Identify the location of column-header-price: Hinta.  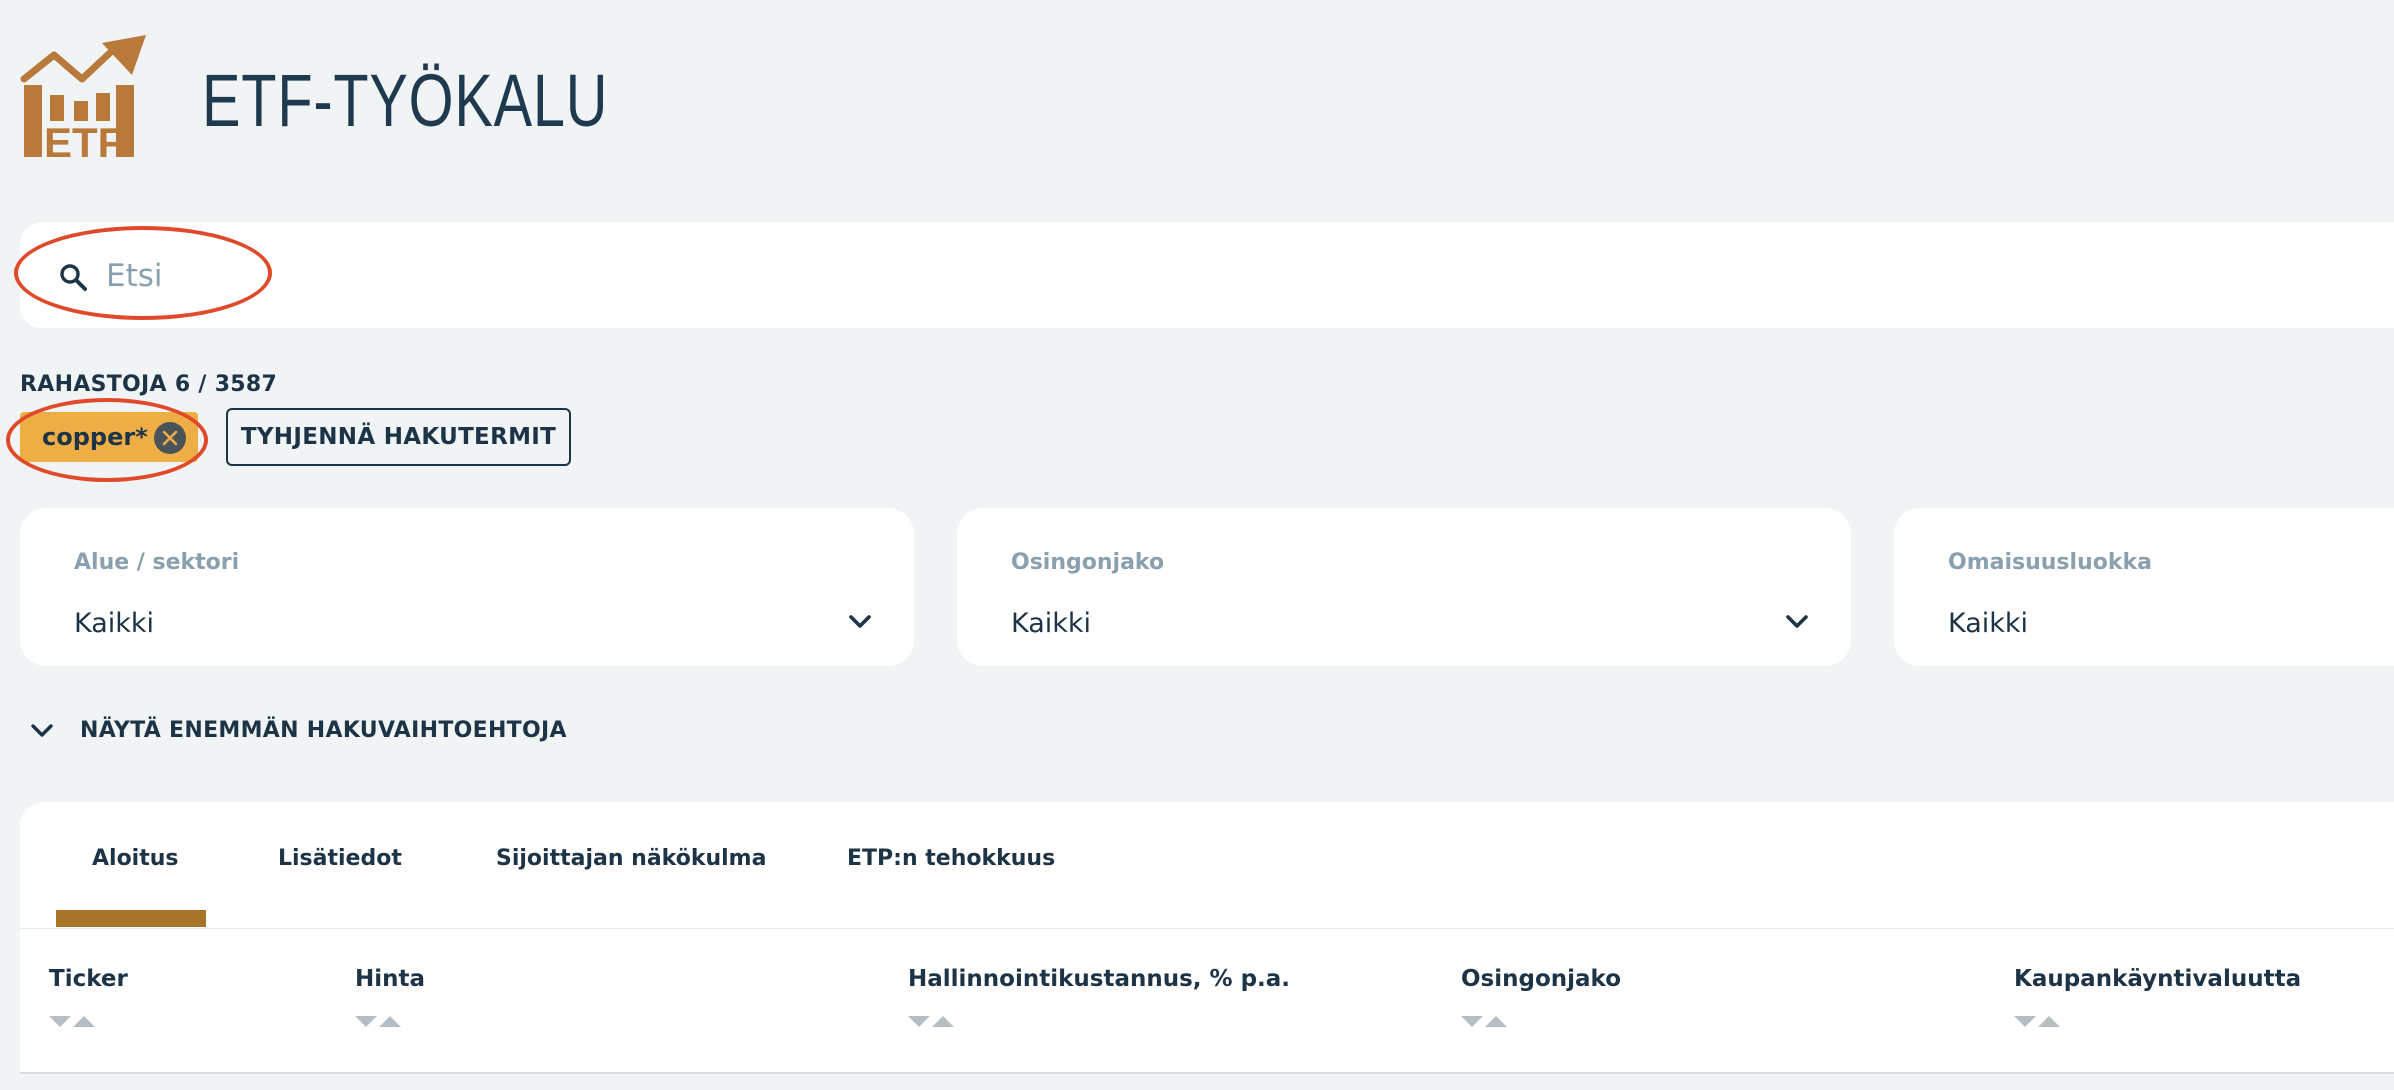
(390, 979).